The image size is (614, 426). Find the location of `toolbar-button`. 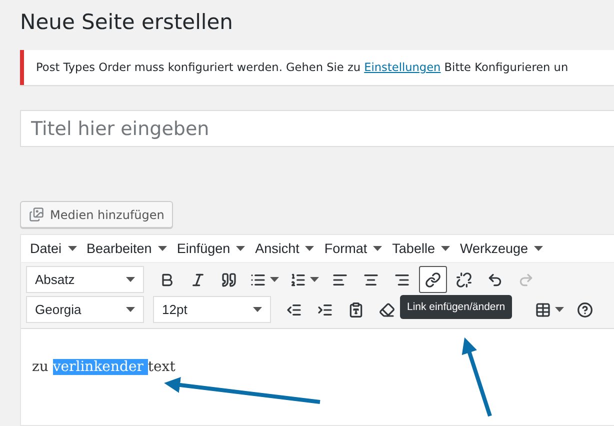

toolbar-button is located at coordinates (433, 279).